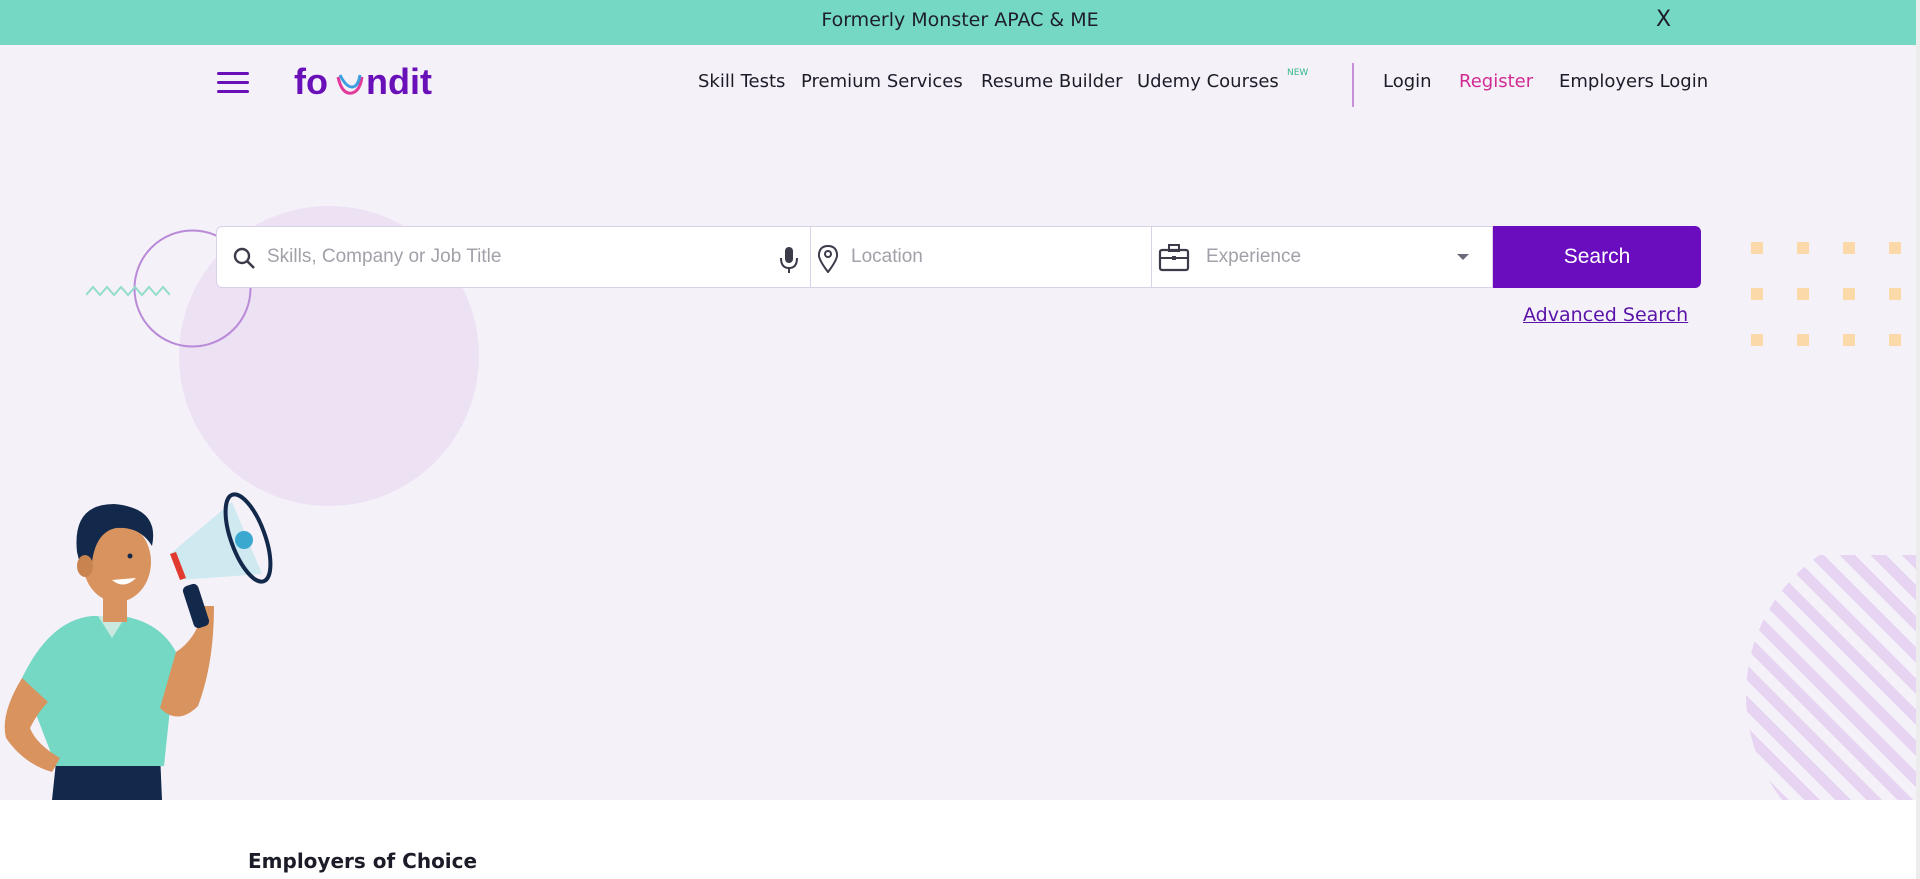 This screenshot has width=1920, height=879. Describe the element at coordinates (1353, 85) in the screenshot. I see `nav-divider` at that location.